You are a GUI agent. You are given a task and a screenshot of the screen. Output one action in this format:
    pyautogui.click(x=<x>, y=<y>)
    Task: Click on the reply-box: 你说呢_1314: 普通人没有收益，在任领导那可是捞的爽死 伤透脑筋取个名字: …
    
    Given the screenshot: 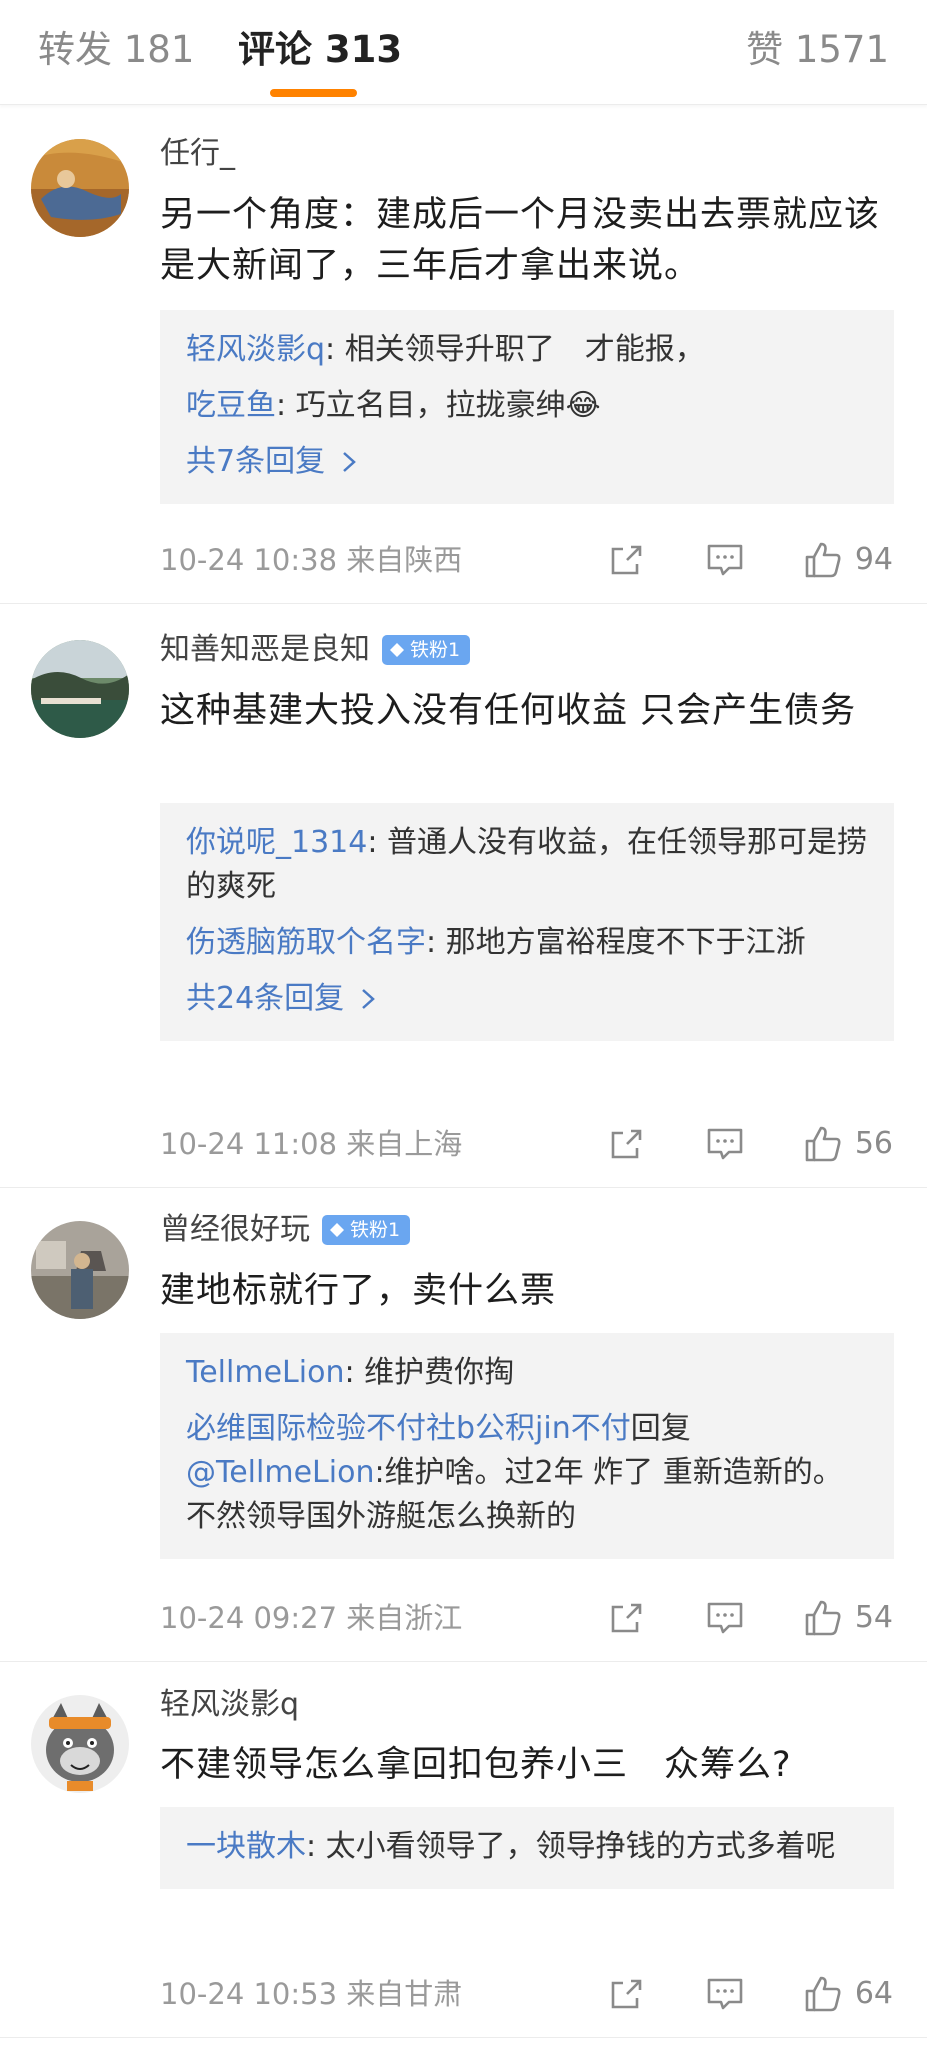 What is the action you would take?
    pyautogui.click(x=527, y=922)
    